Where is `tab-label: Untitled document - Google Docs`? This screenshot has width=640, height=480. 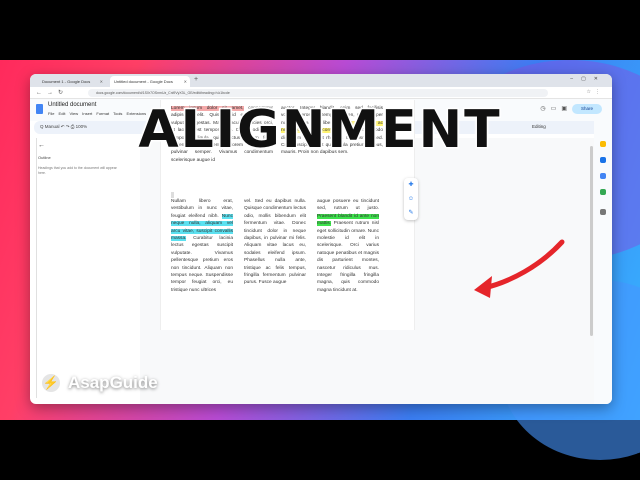 tab-label: Untitled document - Google Docs is located at coordinates (143, 81).